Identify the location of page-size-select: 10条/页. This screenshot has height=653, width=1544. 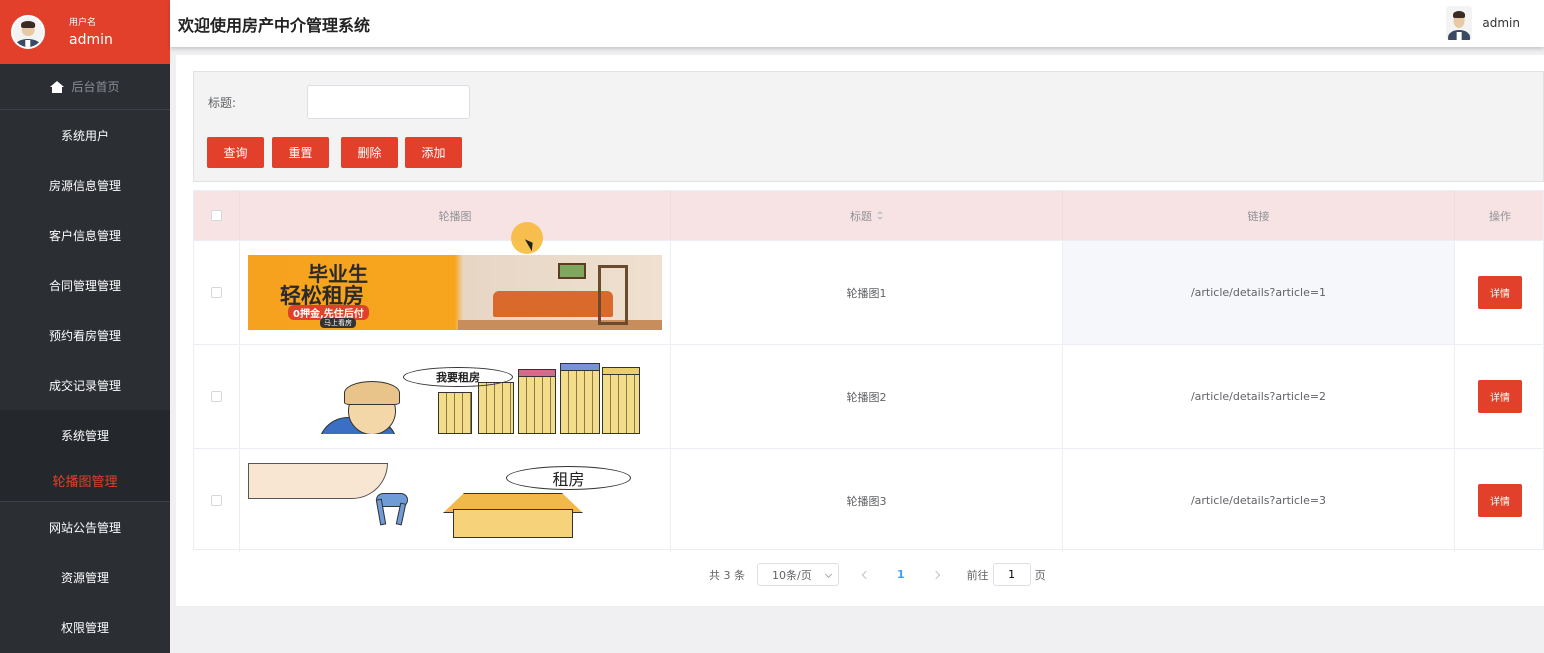
(798, 574).